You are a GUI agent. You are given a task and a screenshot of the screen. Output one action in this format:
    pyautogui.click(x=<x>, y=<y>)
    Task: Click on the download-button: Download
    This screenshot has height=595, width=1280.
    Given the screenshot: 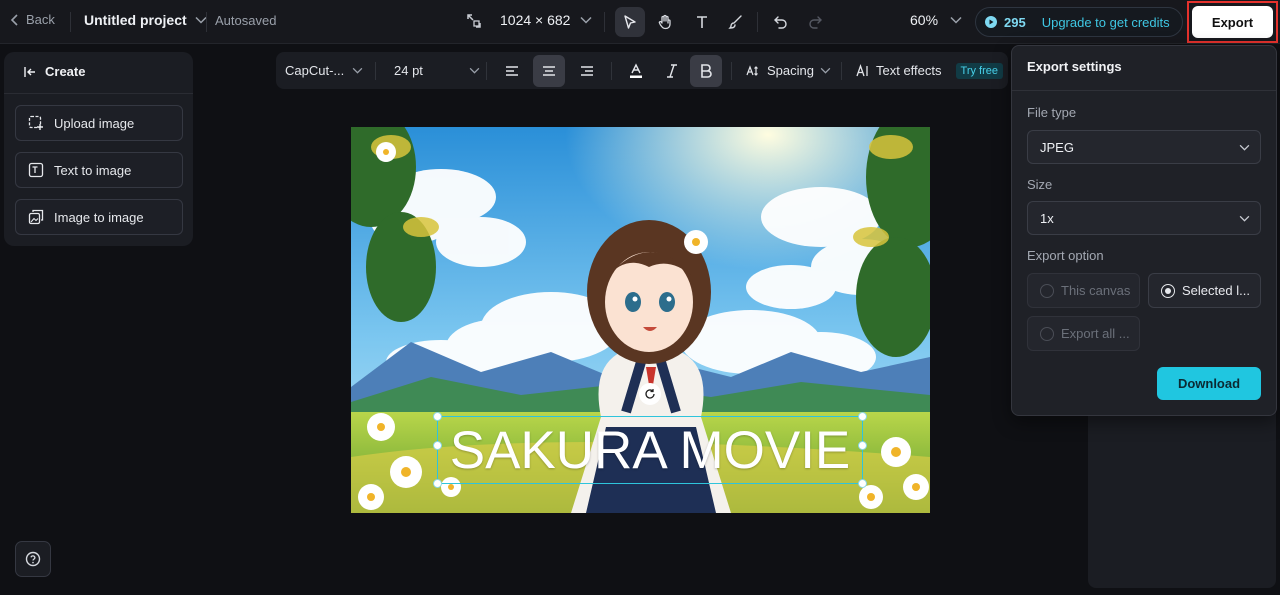 What is the action you would take?
    pyautogui.click(x=1209, y=383)
    